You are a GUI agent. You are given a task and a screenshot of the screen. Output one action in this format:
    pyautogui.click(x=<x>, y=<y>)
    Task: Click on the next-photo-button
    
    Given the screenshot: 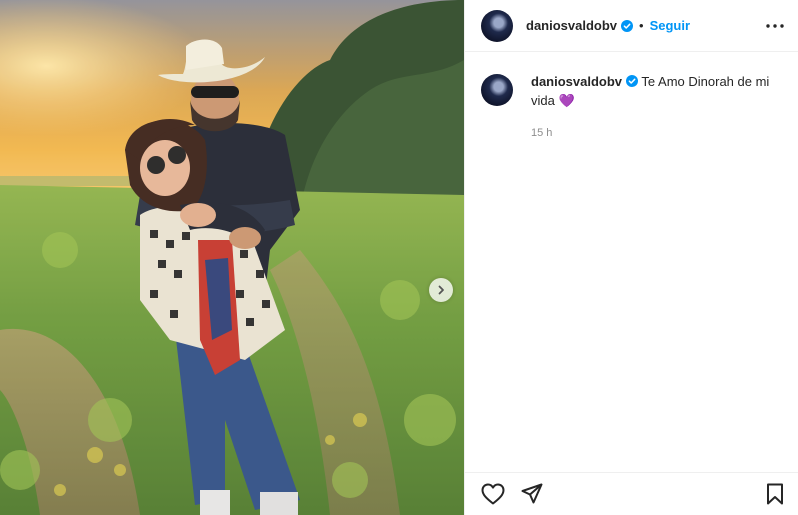 What is the action you would take?
    pyautogui.click(x=441, y=290)
    